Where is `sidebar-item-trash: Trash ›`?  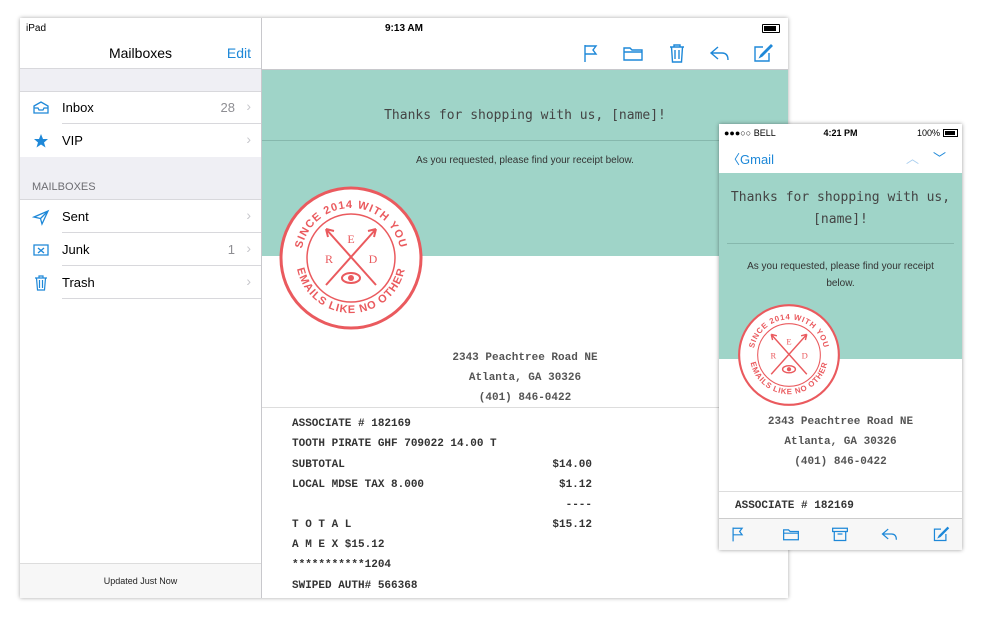
sidebar-item-trash: Trash › is located at coordinates (140, 282).